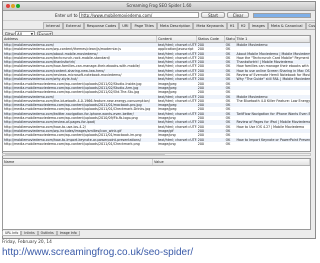 This screenshot has width=320, height=263. Describe the element at coordinates (273, 144) in the screenshot. I see `table-cell` at that location.